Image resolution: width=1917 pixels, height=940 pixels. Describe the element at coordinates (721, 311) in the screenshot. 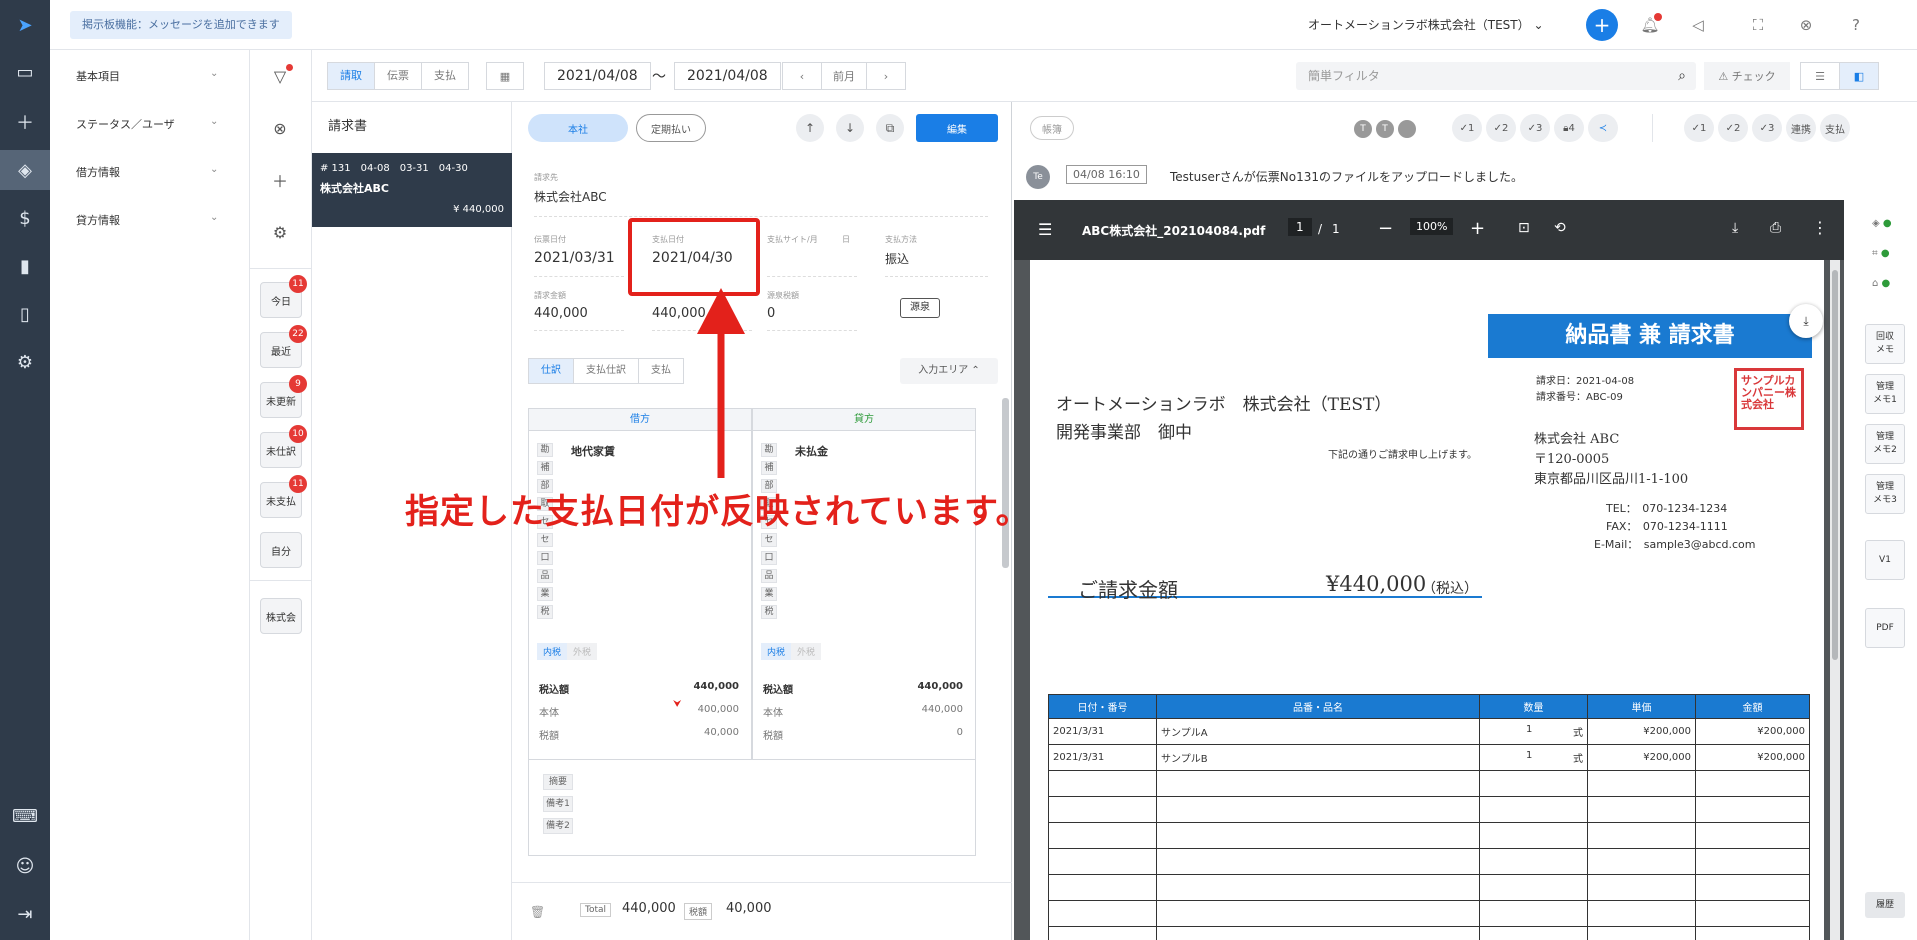

I see `arrow-head` at that location.